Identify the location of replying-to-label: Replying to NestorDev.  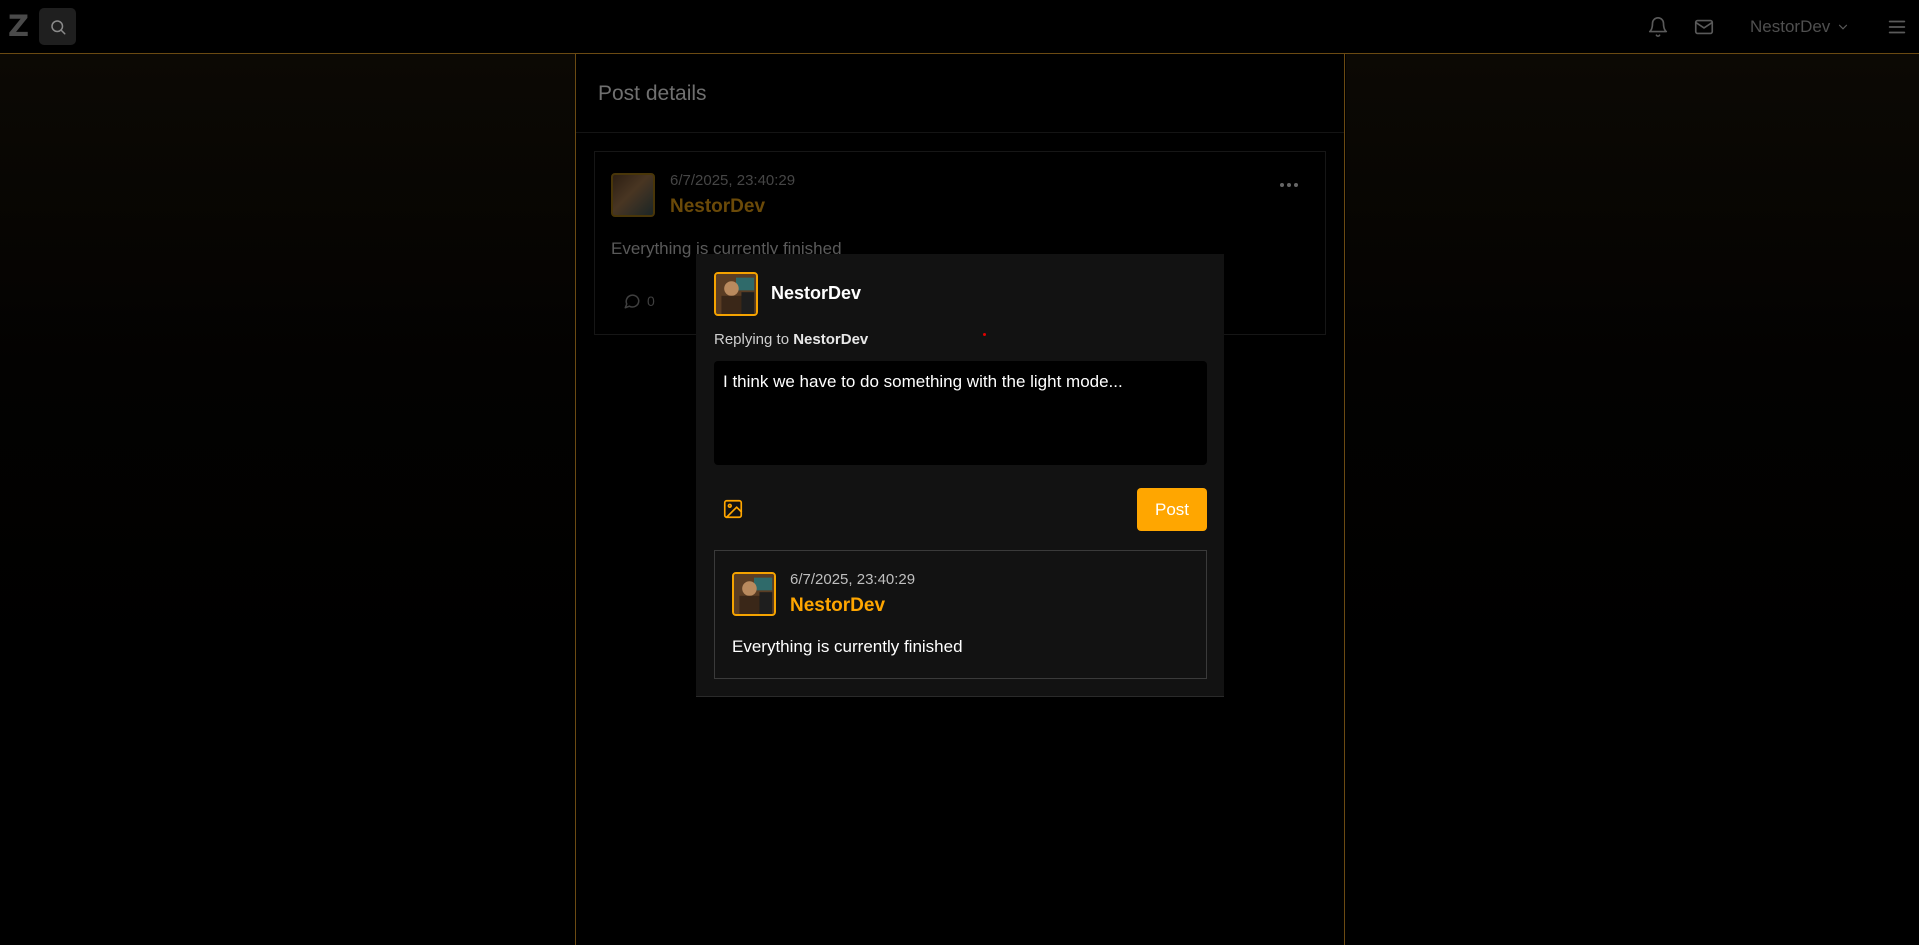
(791, 339).